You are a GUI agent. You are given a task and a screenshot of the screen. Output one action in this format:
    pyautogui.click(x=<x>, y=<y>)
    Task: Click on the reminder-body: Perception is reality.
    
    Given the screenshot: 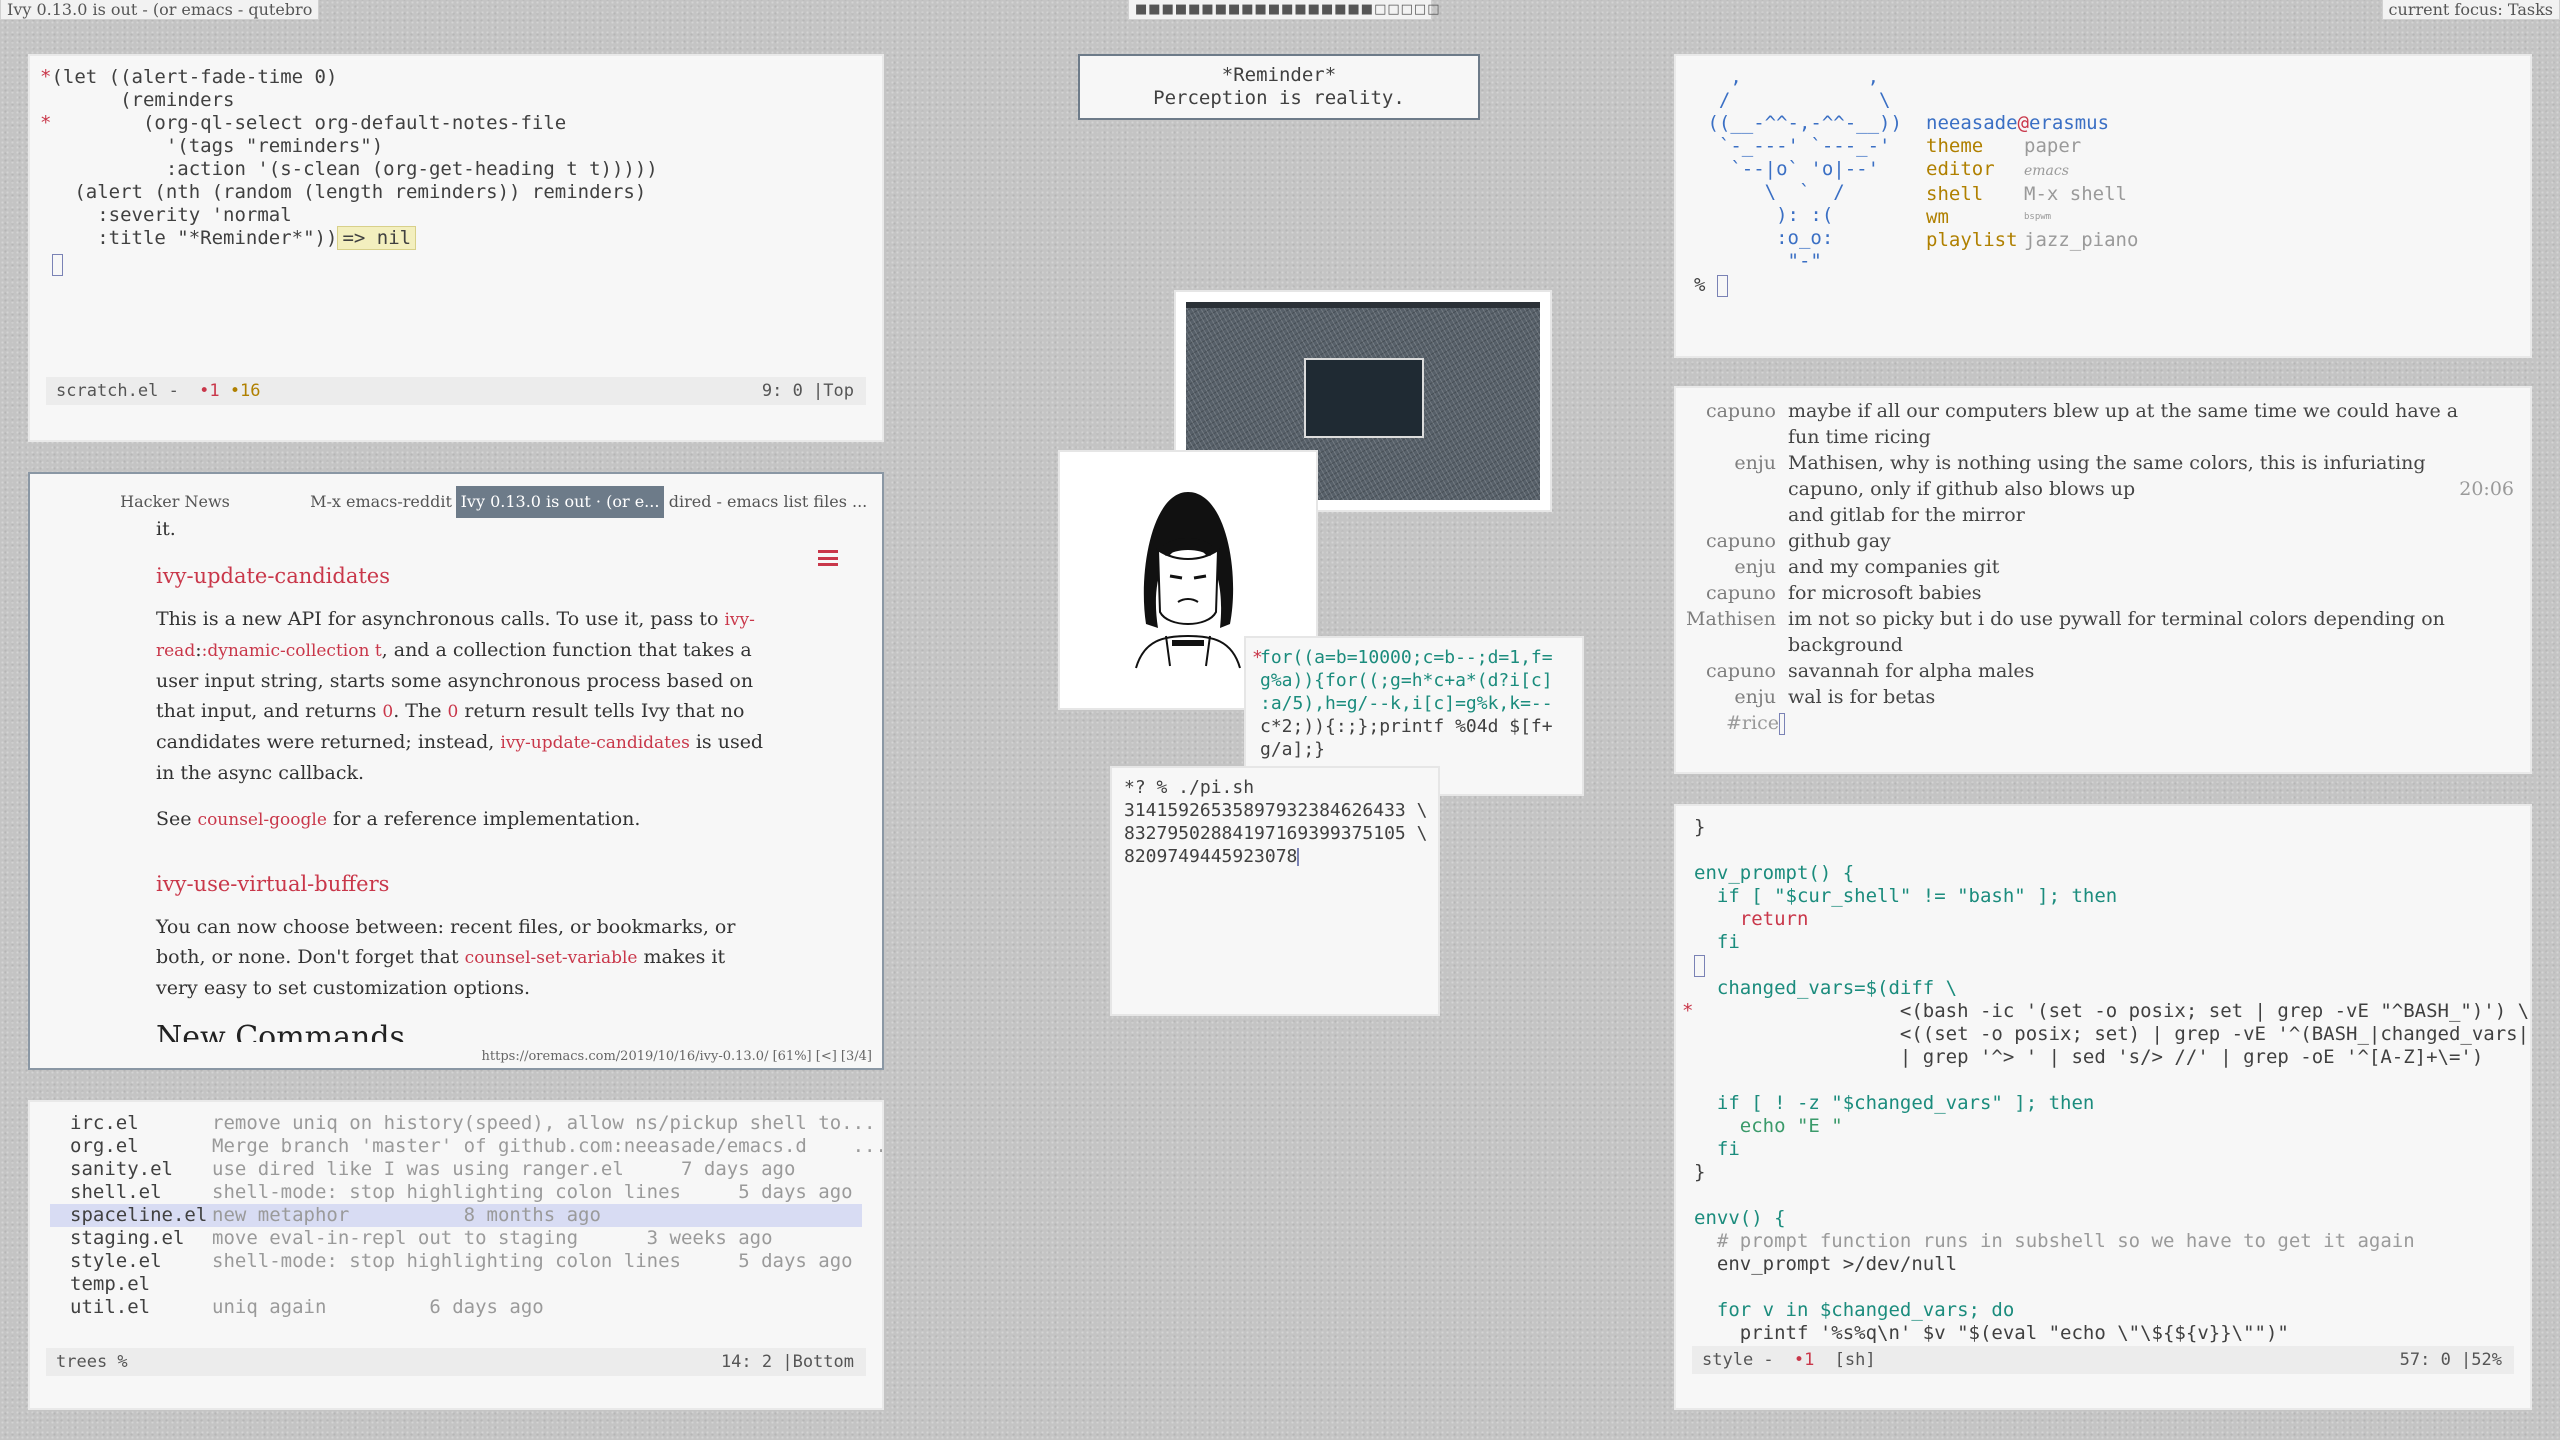 What is the action you would take?
    pyautogui.click(x=1279, y=98)
    